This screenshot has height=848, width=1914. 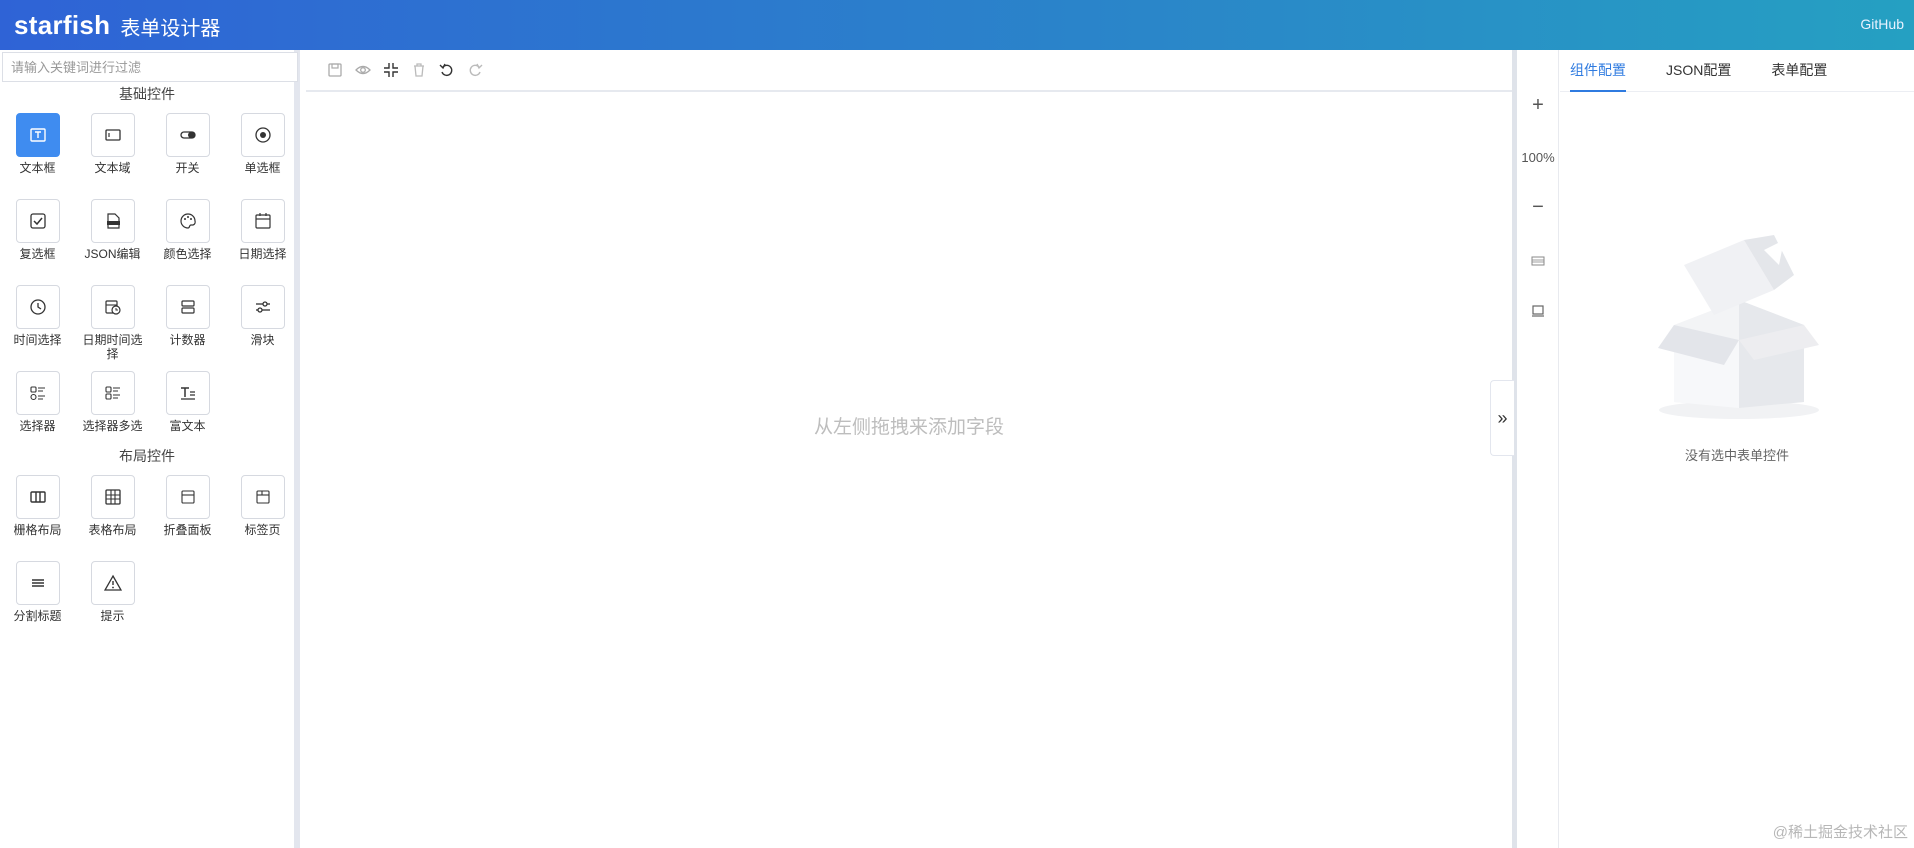 I want to click on collapse-panel-icon, so click(x=187, y=497).